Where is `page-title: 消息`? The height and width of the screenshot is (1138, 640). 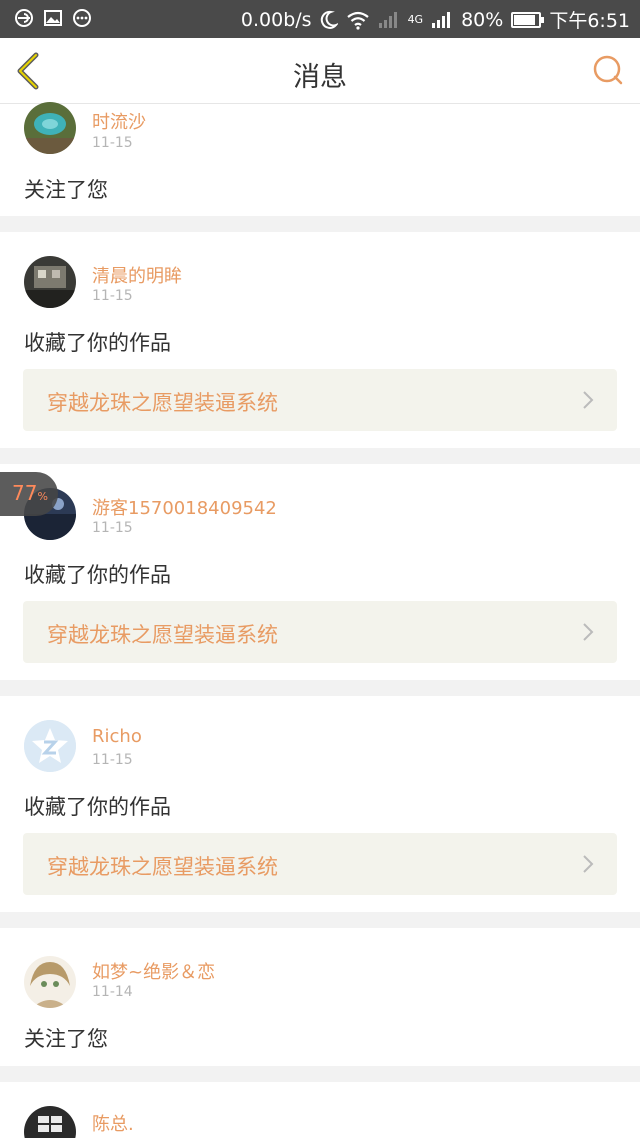
page-title: 消息 is located at coordinates (320, 77).